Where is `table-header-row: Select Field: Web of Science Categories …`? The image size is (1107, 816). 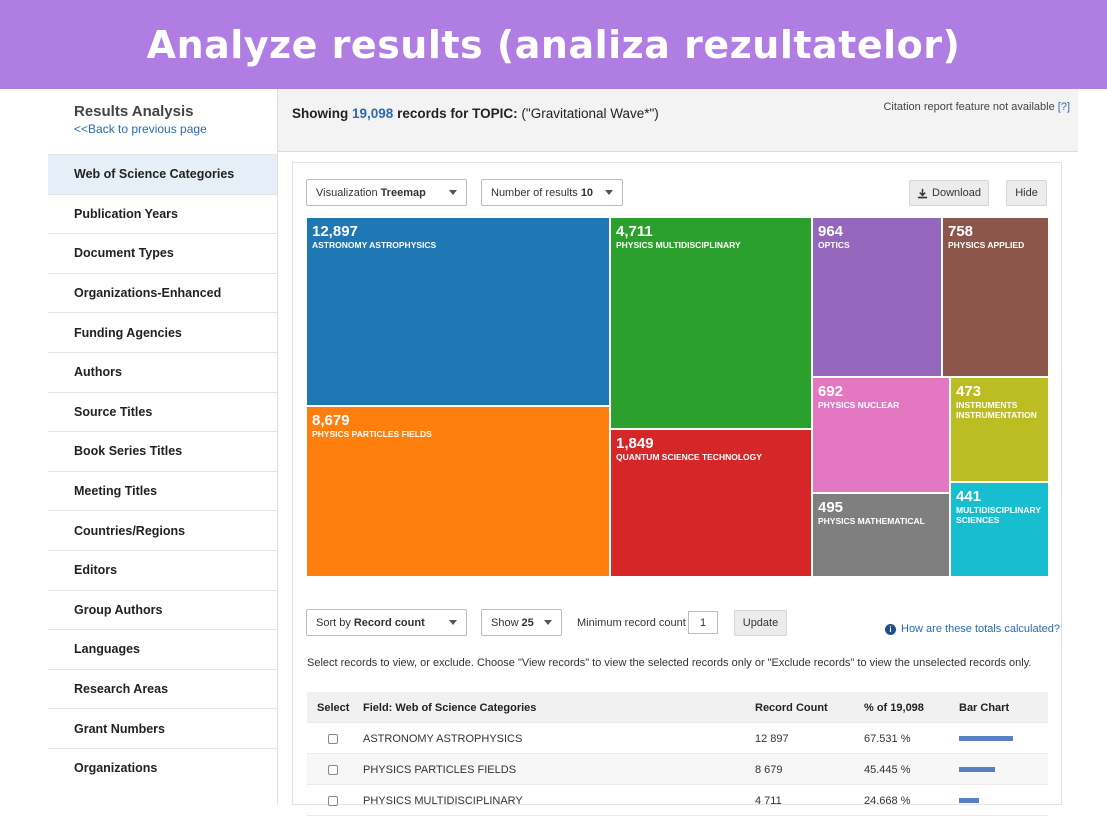 table-header-row: Select Field: Web of Science Categories … is located at coordinates (677, 707).